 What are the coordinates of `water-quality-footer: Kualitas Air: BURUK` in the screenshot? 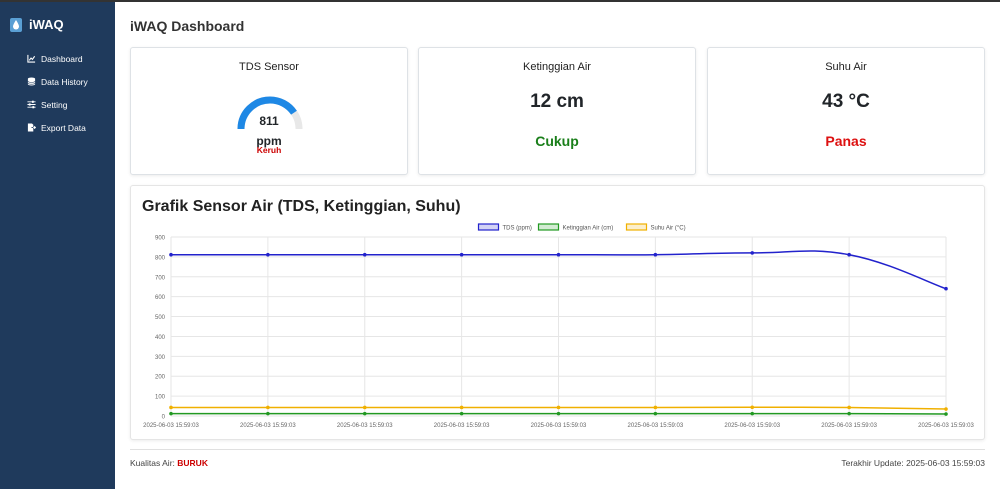 It's located at (169, 463).